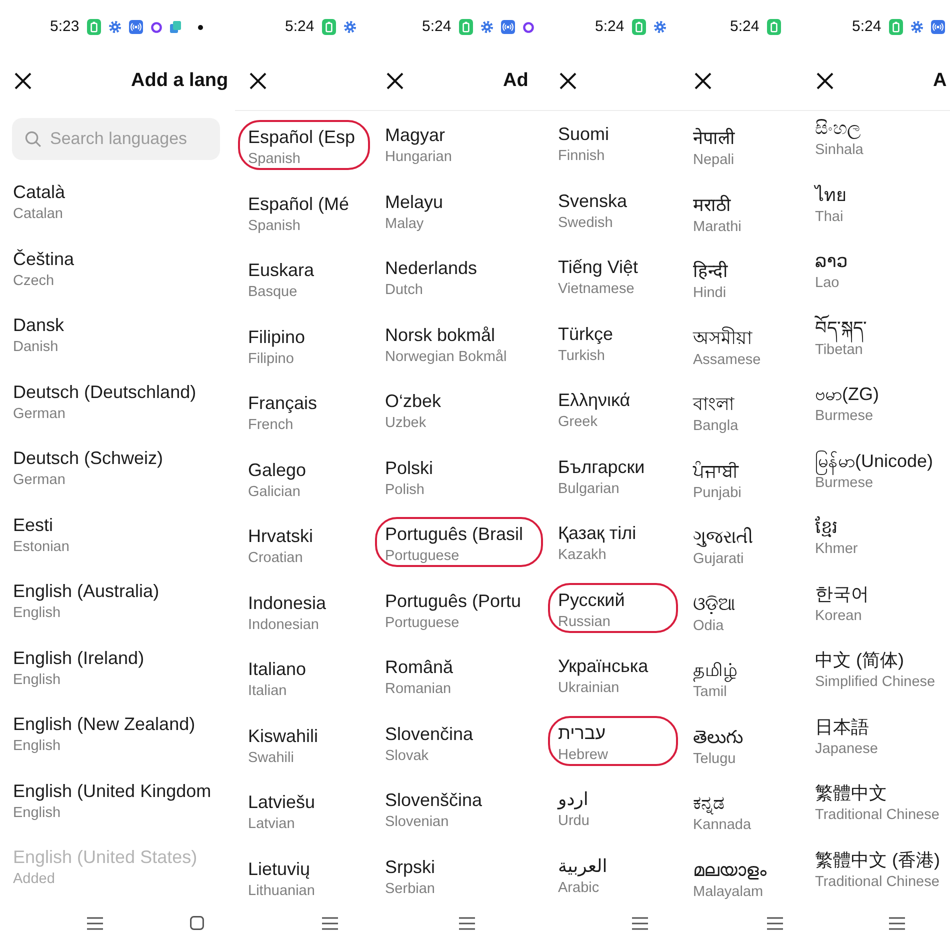  Describe the element at coordinates (859, 660) in the screenshot. I see `language-name: 中文 (简体)` at that location.